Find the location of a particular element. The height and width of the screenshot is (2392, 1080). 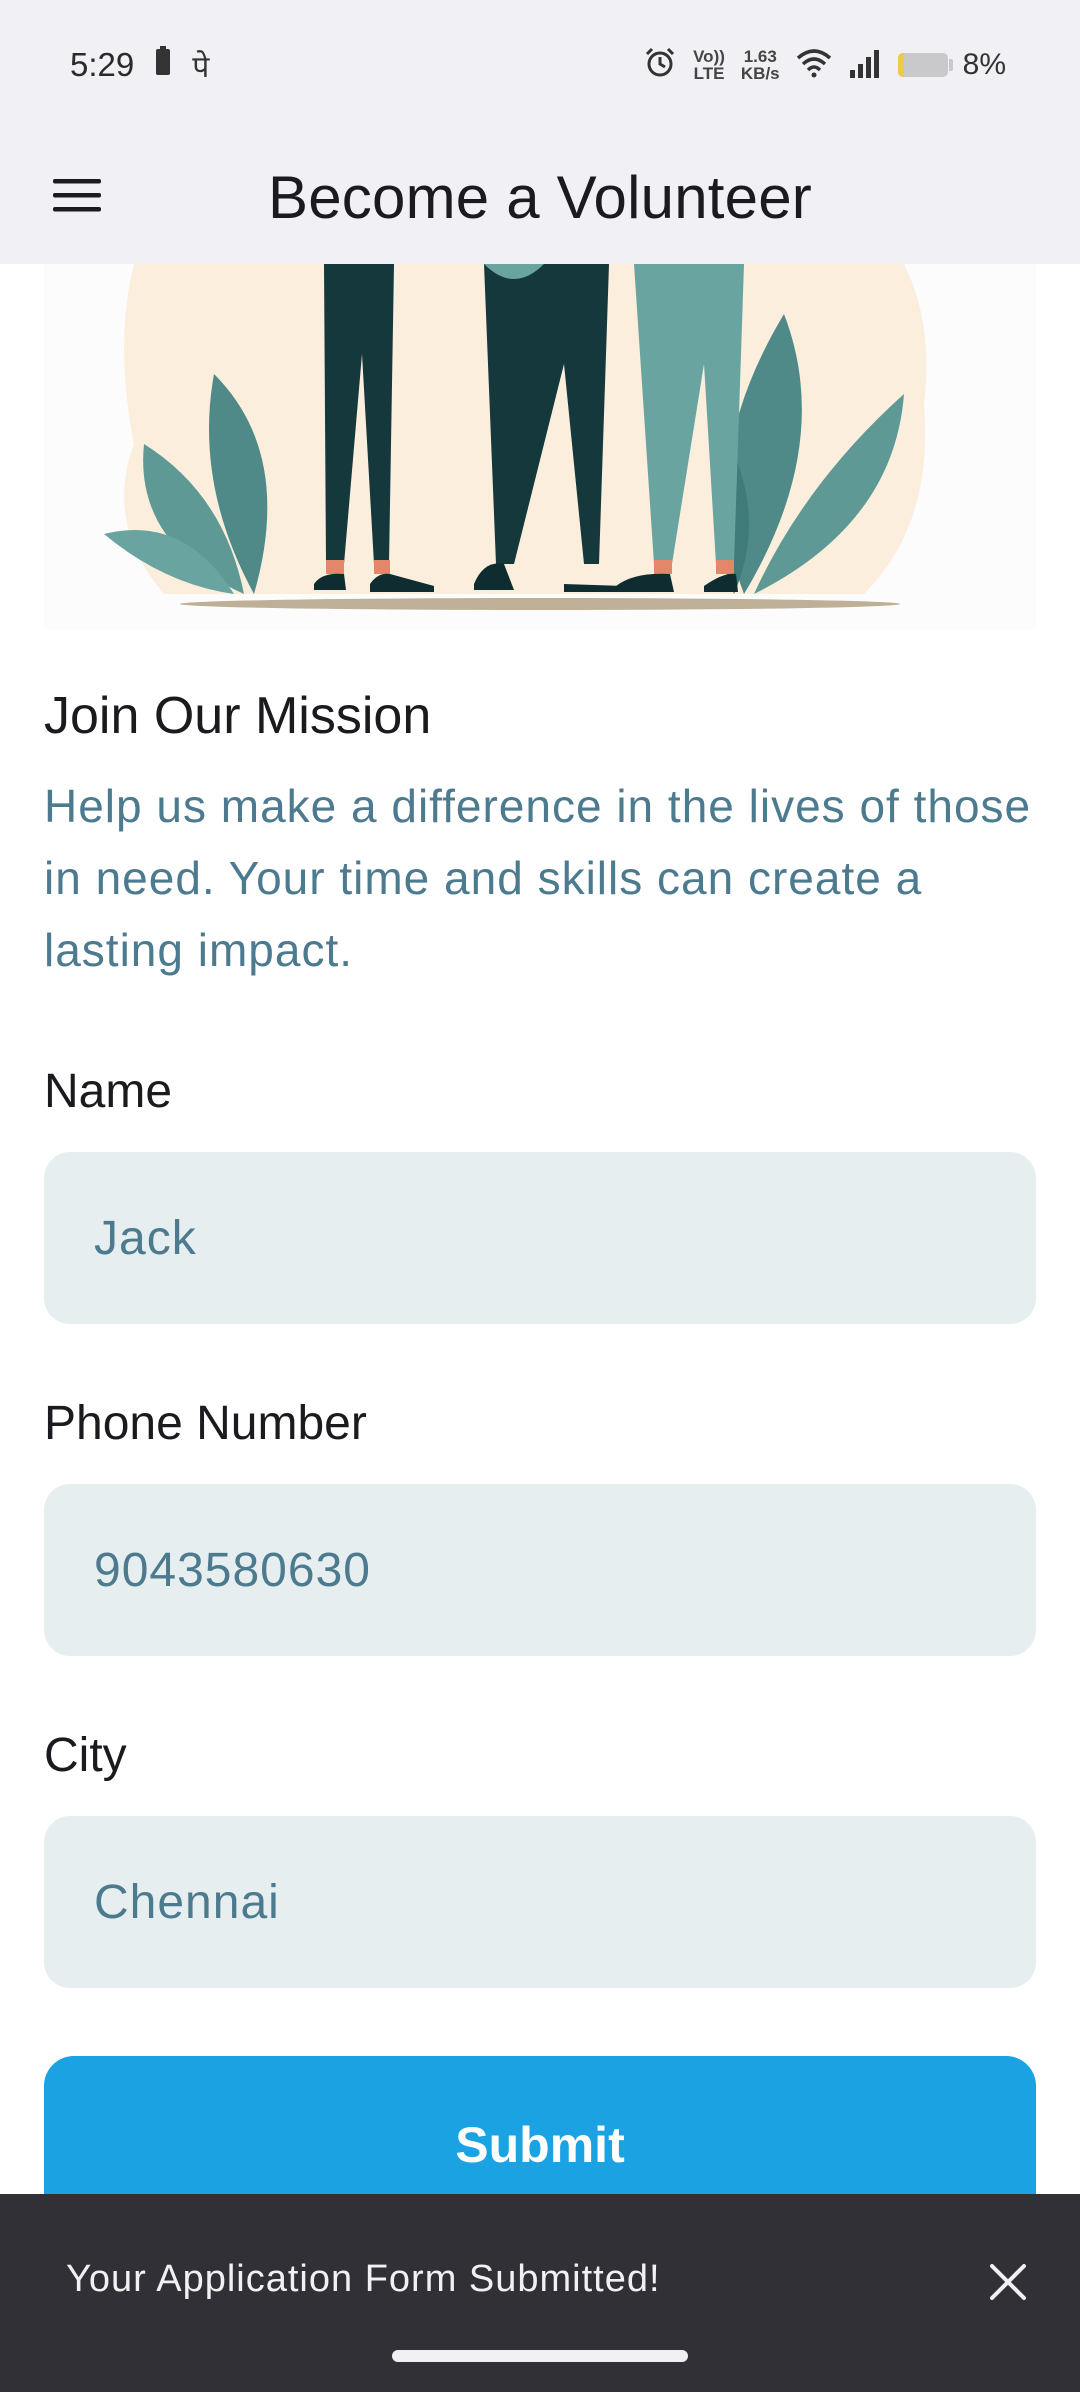

status-left: 5:29 पे is located at coordinates (139, 65).